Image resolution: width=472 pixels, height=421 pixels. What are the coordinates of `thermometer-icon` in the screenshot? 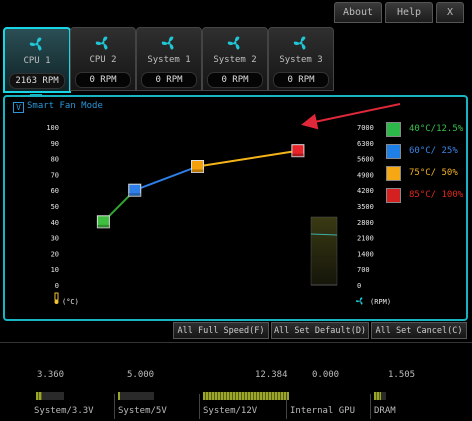 It's located at (56, 298).